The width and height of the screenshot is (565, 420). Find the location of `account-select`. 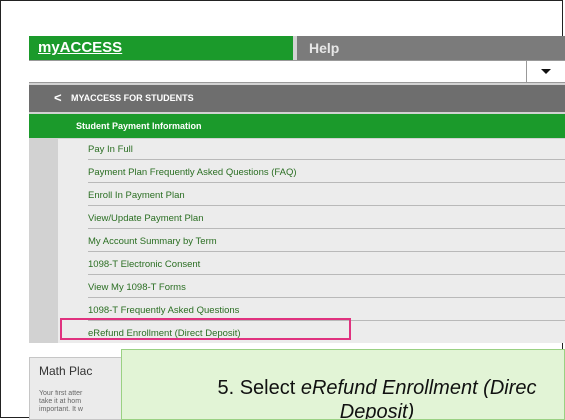

account-select is located at coordinates (297, 71).